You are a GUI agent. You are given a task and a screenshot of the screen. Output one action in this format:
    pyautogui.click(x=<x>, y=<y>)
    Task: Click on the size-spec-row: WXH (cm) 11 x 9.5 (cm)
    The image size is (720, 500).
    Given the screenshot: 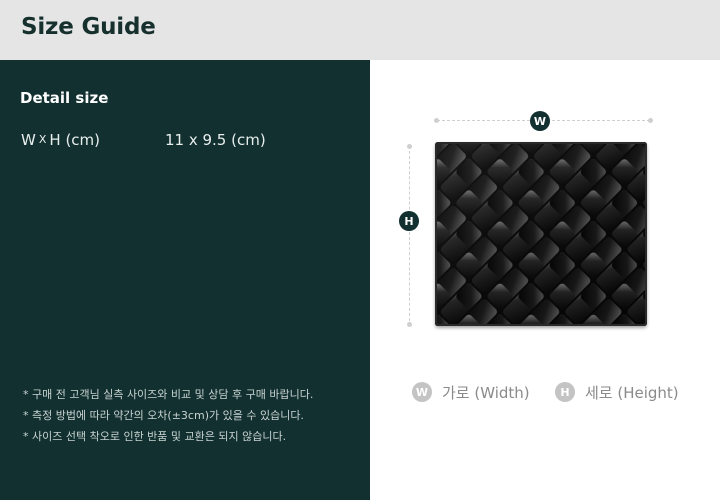 What is the action you would take?
    pyautogui.click(x=185, y=142)
    